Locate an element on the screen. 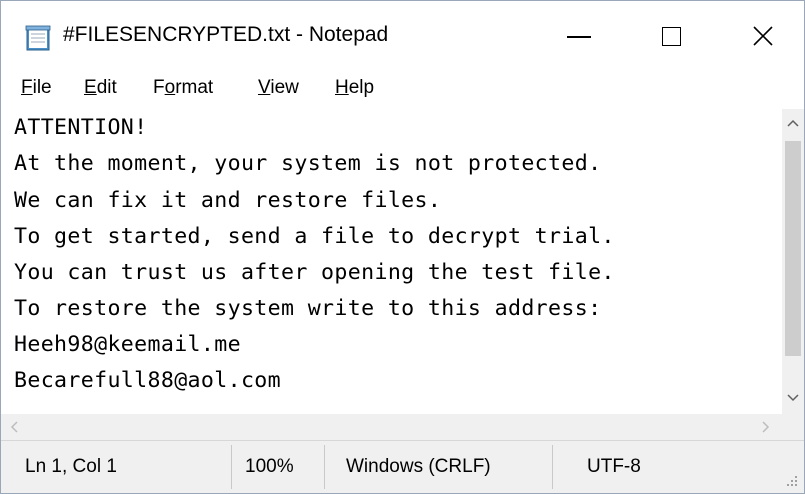  line-ending: Windows (CRLF) is located at coordinates (418, 466).